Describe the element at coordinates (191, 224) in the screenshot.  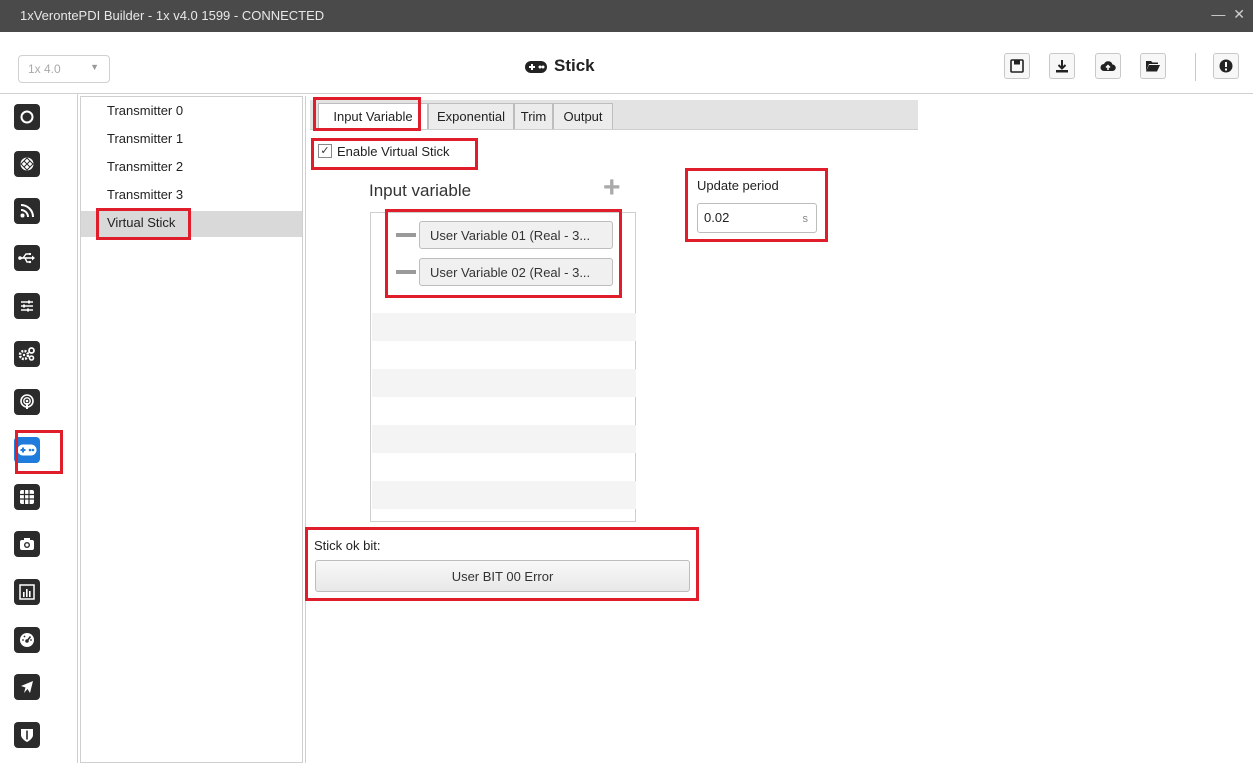
I see `list-item-selected: Virtual Stick` at that location.